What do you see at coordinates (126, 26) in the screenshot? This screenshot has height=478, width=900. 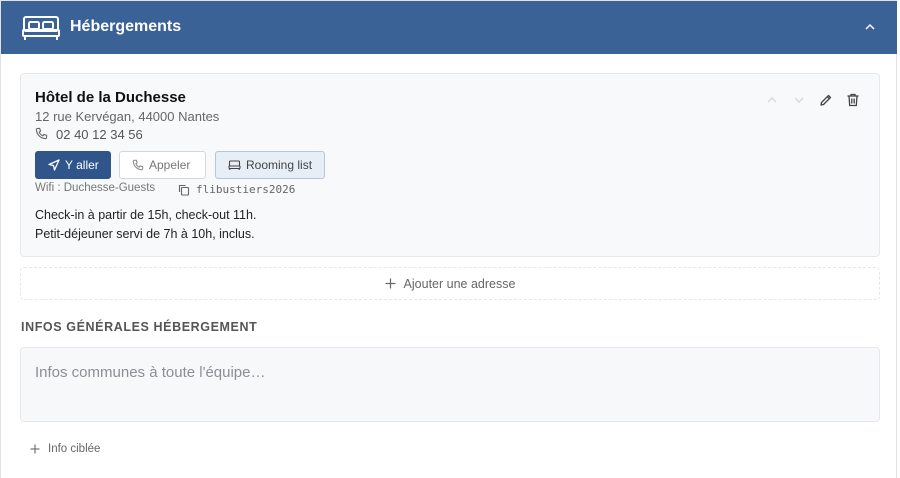 I see `page-title: Hébergements` at bounding box center [126, 26].